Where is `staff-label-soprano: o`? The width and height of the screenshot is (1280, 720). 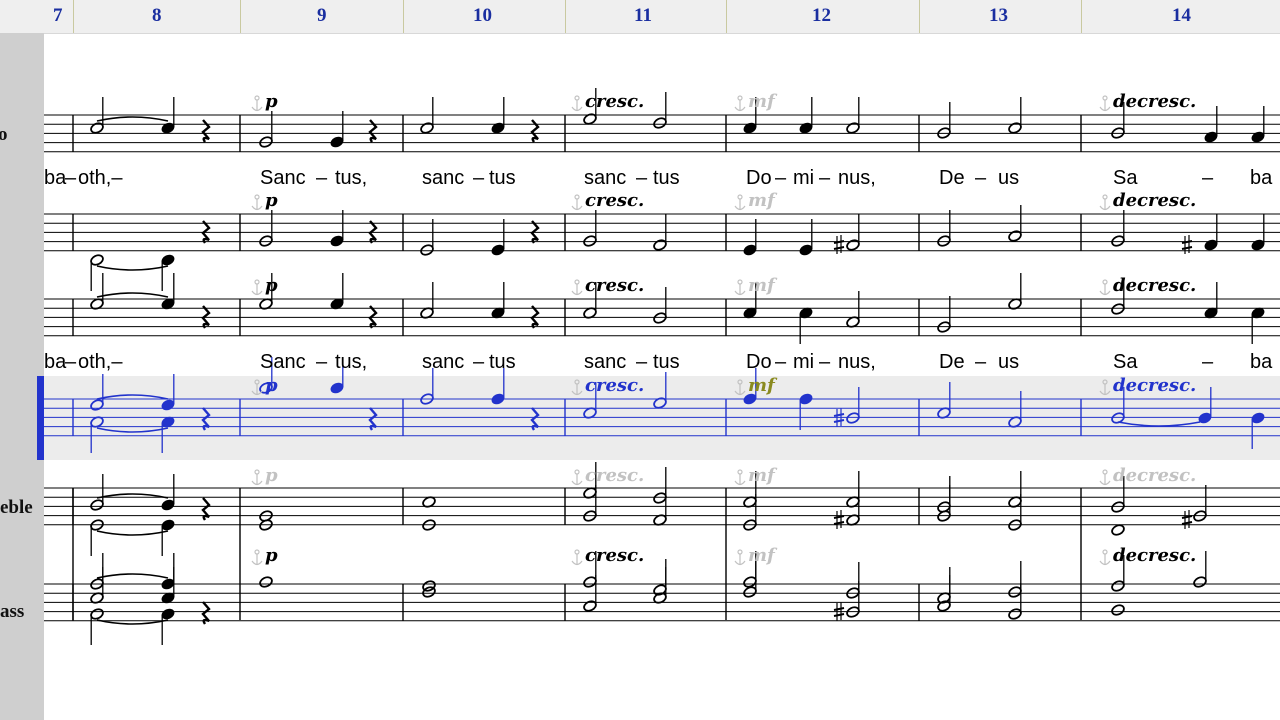 staff-label-soprano: o is located at coordinates (4, 135).